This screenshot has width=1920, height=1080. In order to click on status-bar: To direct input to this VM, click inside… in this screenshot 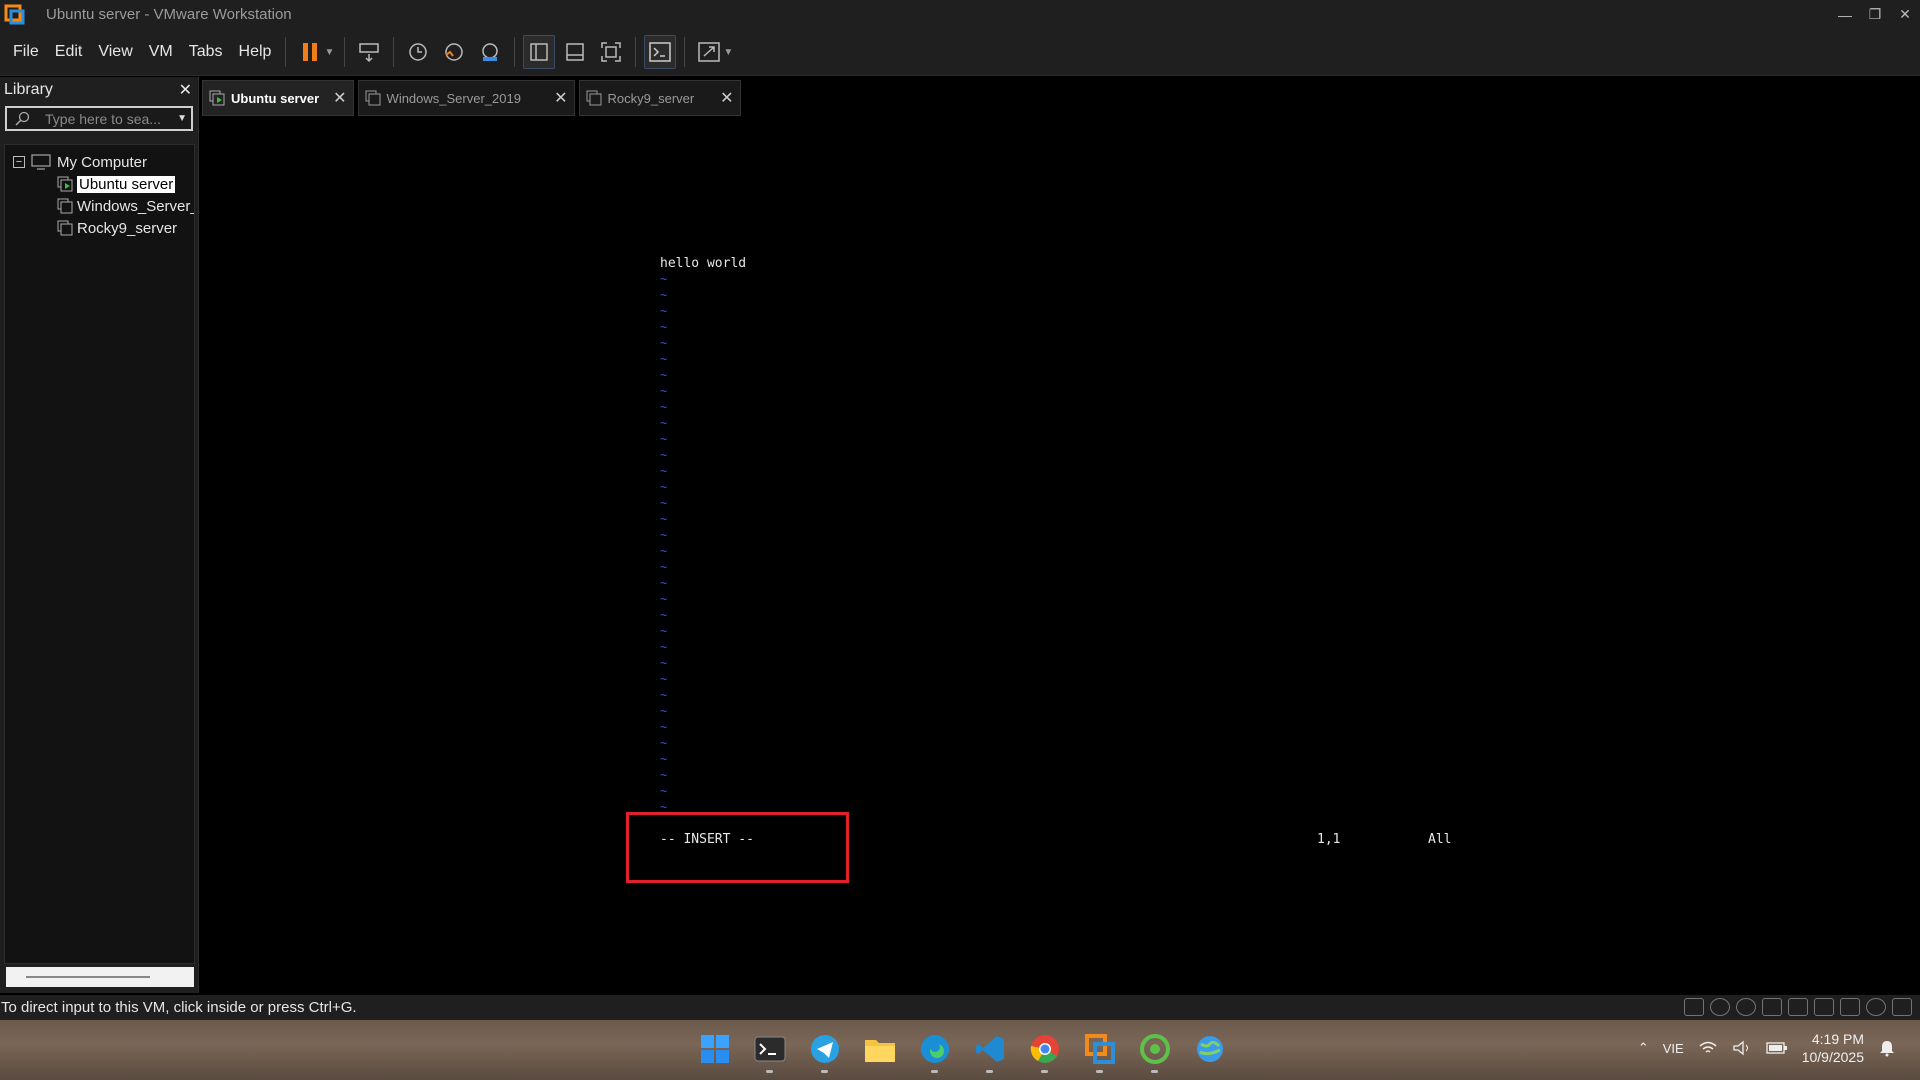, I will do `click(960, 1007)`.